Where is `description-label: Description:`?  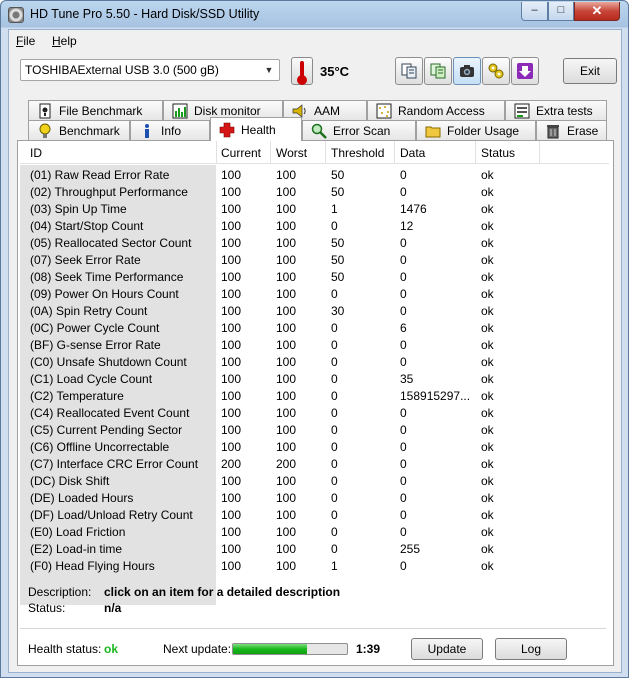 description-label: Description: is located at coordinates (60, 592).